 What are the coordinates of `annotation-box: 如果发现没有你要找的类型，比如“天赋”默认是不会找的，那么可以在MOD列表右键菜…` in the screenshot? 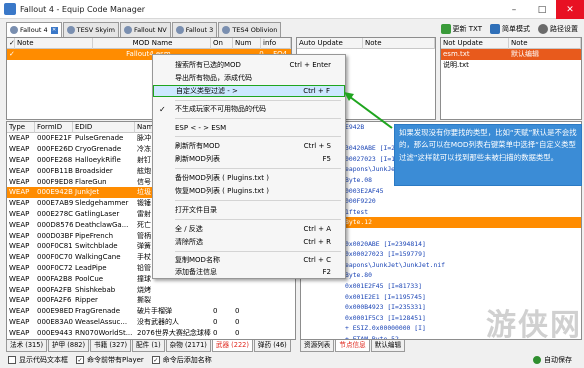 It's located at (488, 155).